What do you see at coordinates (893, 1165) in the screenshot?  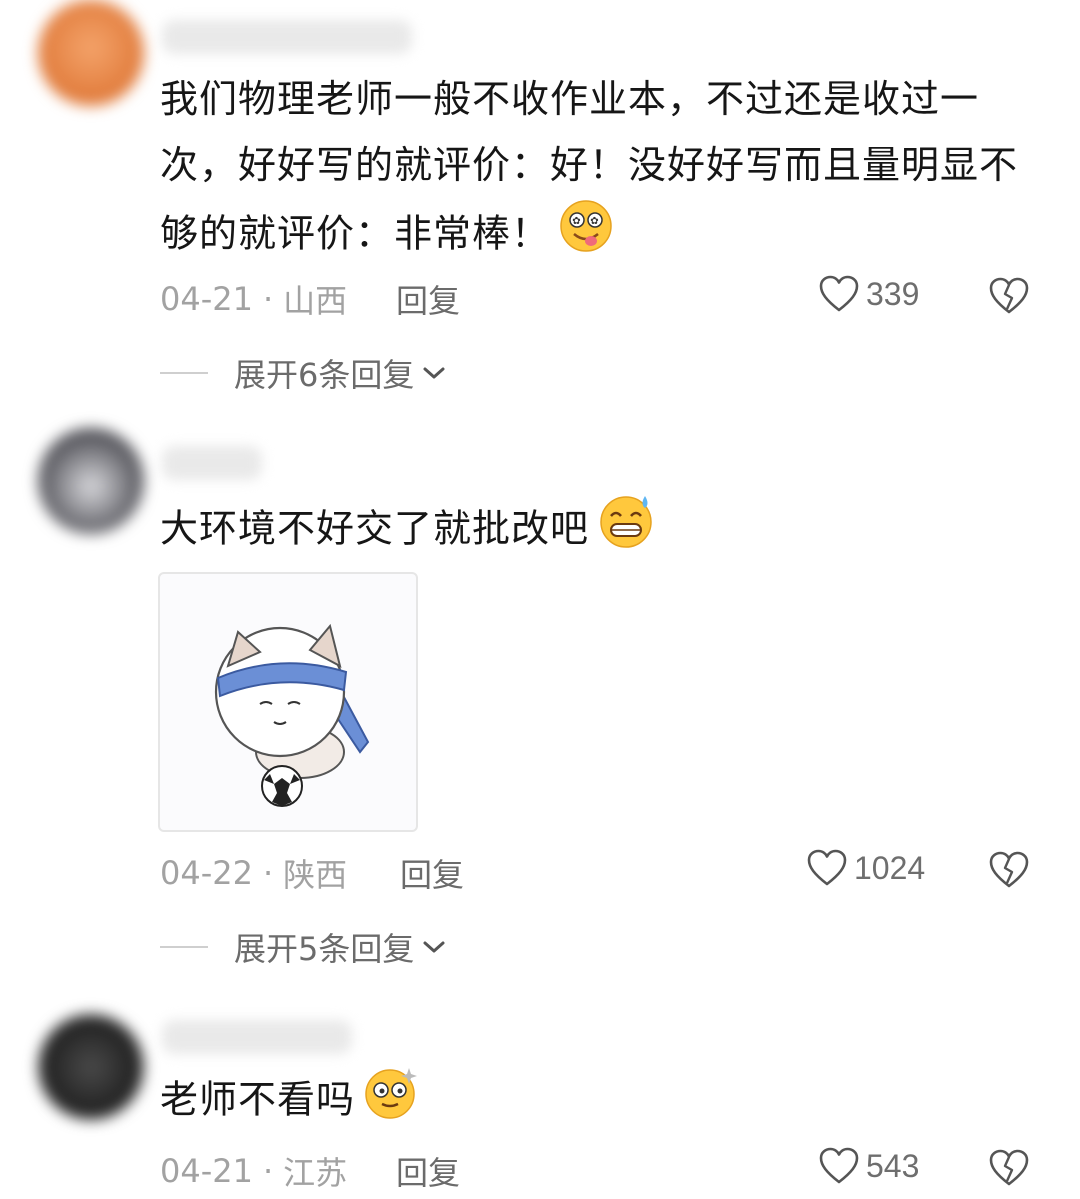 I see `like-count: 543` at bounding box center [893, 1165].